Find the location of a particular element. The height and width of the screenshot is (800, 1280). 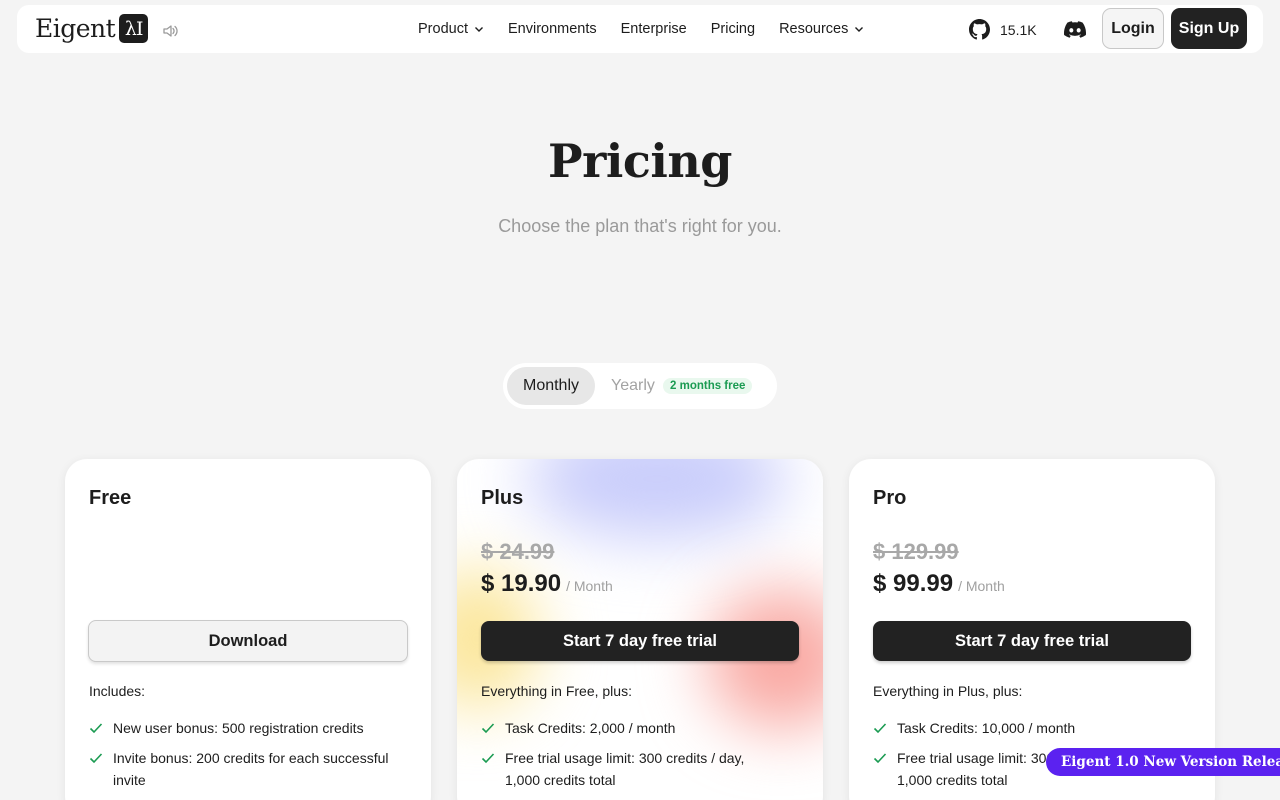

current-price: $ 19.90 is located at coordinates (521, 583).